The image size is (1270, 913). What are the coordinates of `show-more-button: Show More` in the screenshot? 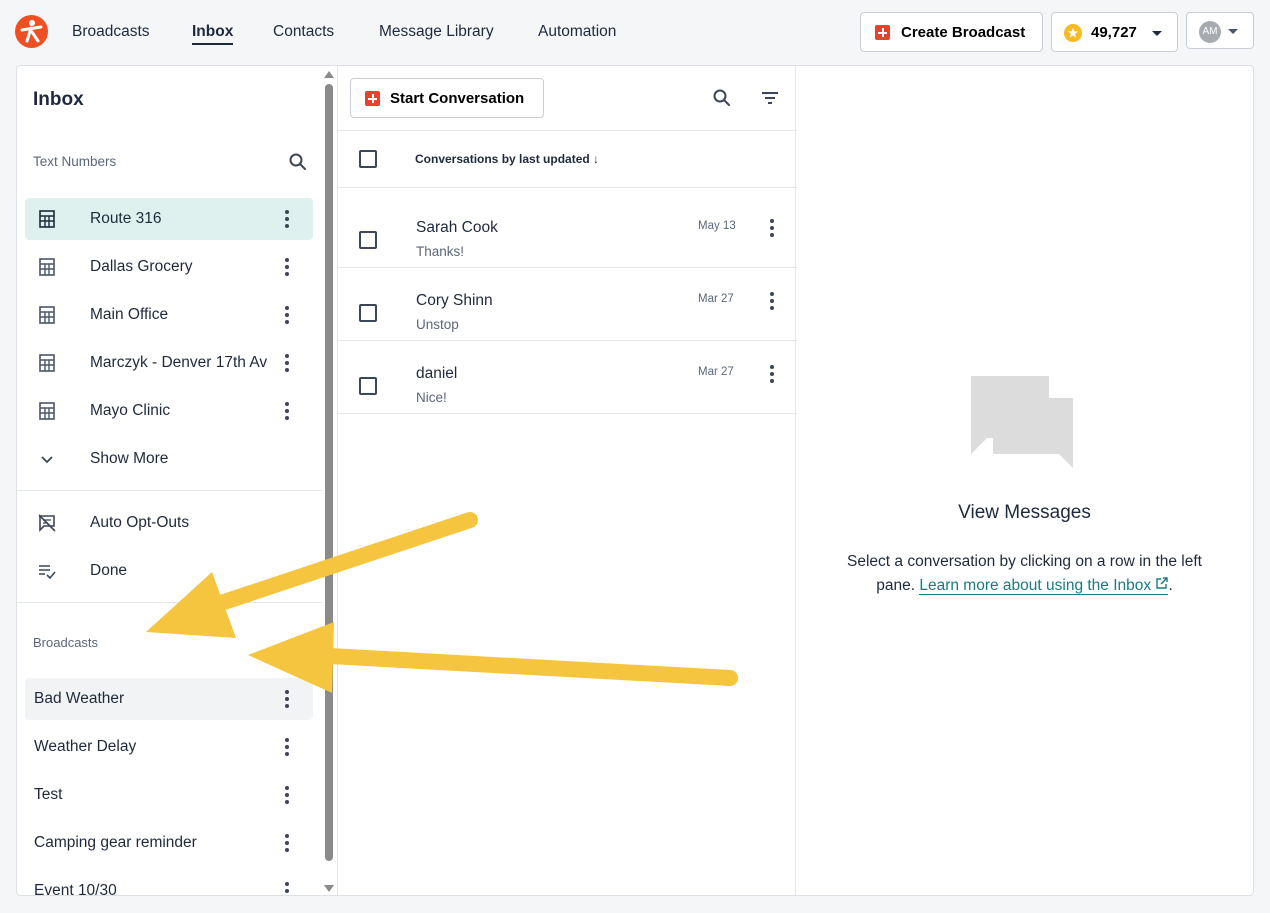 It's located at (169, 459).